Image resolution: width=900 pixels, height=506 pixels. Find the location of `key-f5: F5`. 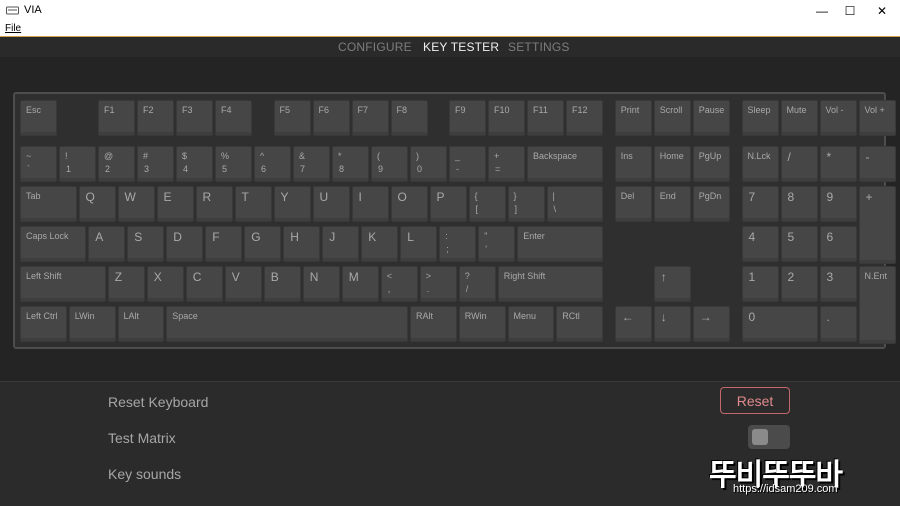

key-f5: F5 is located at coordinates (292, 118).